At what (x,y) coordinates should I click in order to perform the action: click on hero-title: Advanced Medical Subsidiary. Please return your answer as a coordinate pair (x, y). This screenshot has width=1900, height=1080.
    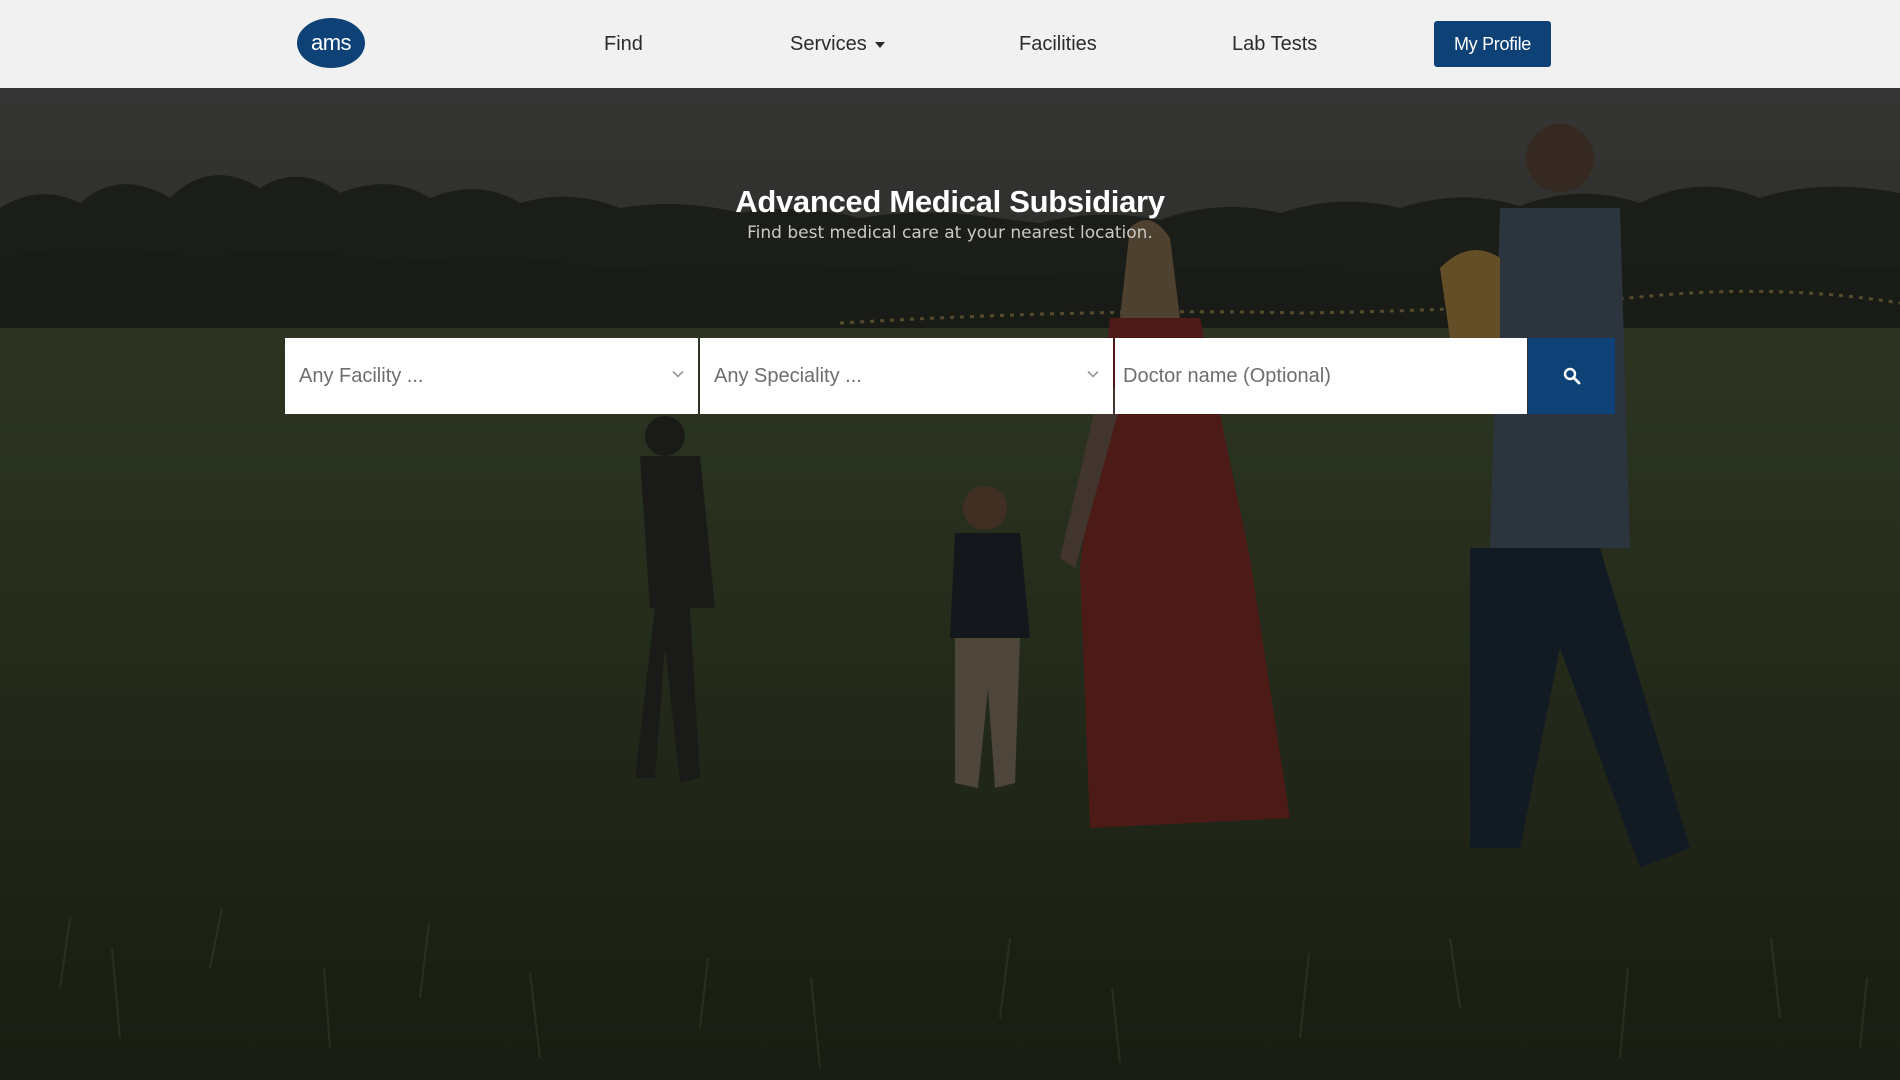
    Looking at the image, I should click on (950, 201).